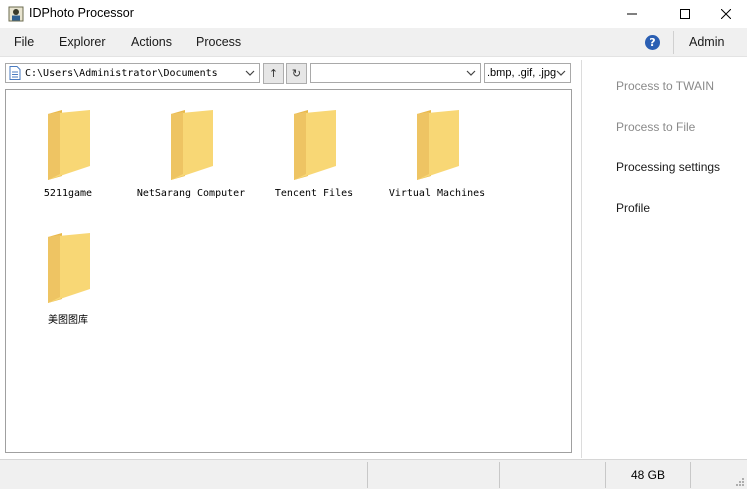 Image resolution: width=747 pixels, height=489 pixels. Describe the element at coordinates (16, 14) in the screenshot. I see `idphoto-app-icon` at that location.